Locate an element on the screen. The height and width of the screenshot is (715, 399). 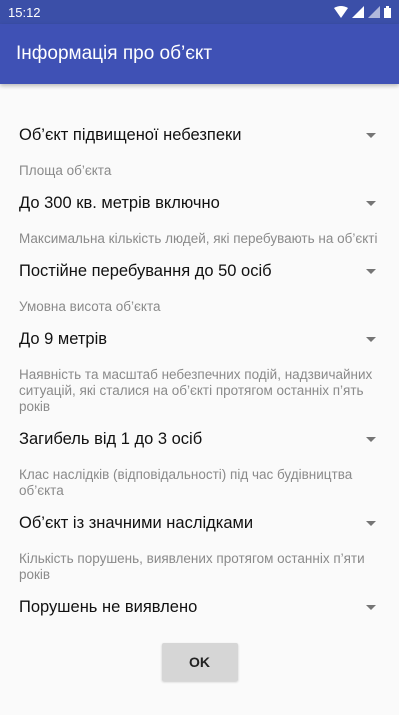
object-type-spinner: Об’єкт підвищеної небезпеки is located at coordinates (199, 135).